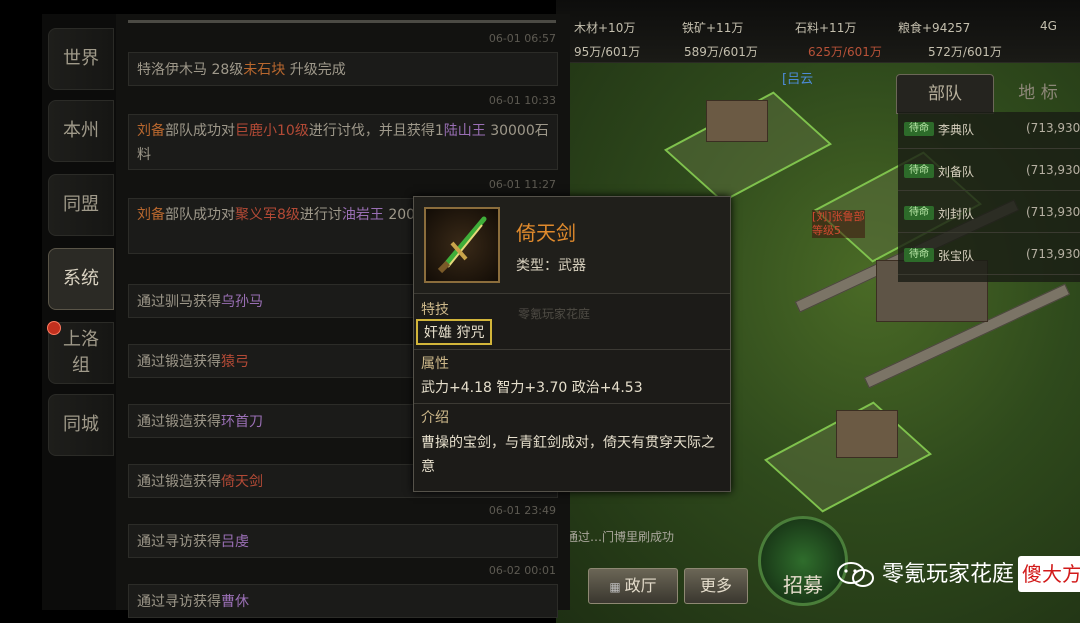 This screenshot has width=1080, height=623. Describe the element at coordinates (716, 586) in the screenshot. I see `more-button: 更多` at that location.